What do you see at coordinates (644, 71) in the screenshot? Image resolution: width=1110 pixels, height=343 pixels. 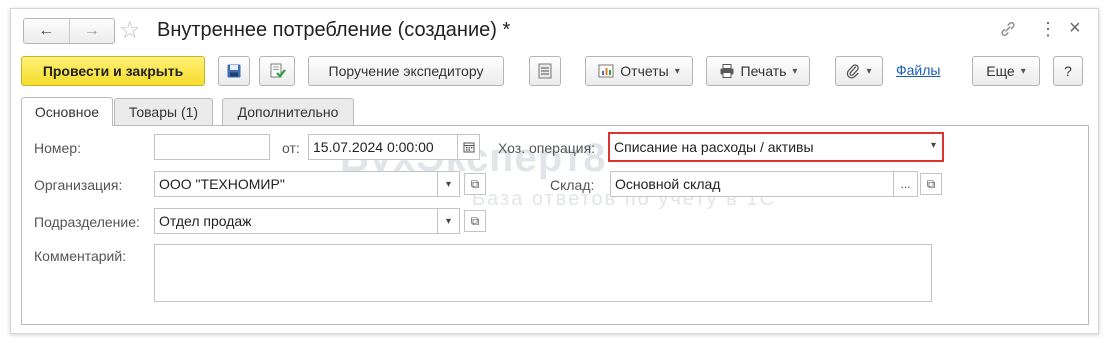 I see `reports-label: Отчеты` at bounding box center [644, 71].